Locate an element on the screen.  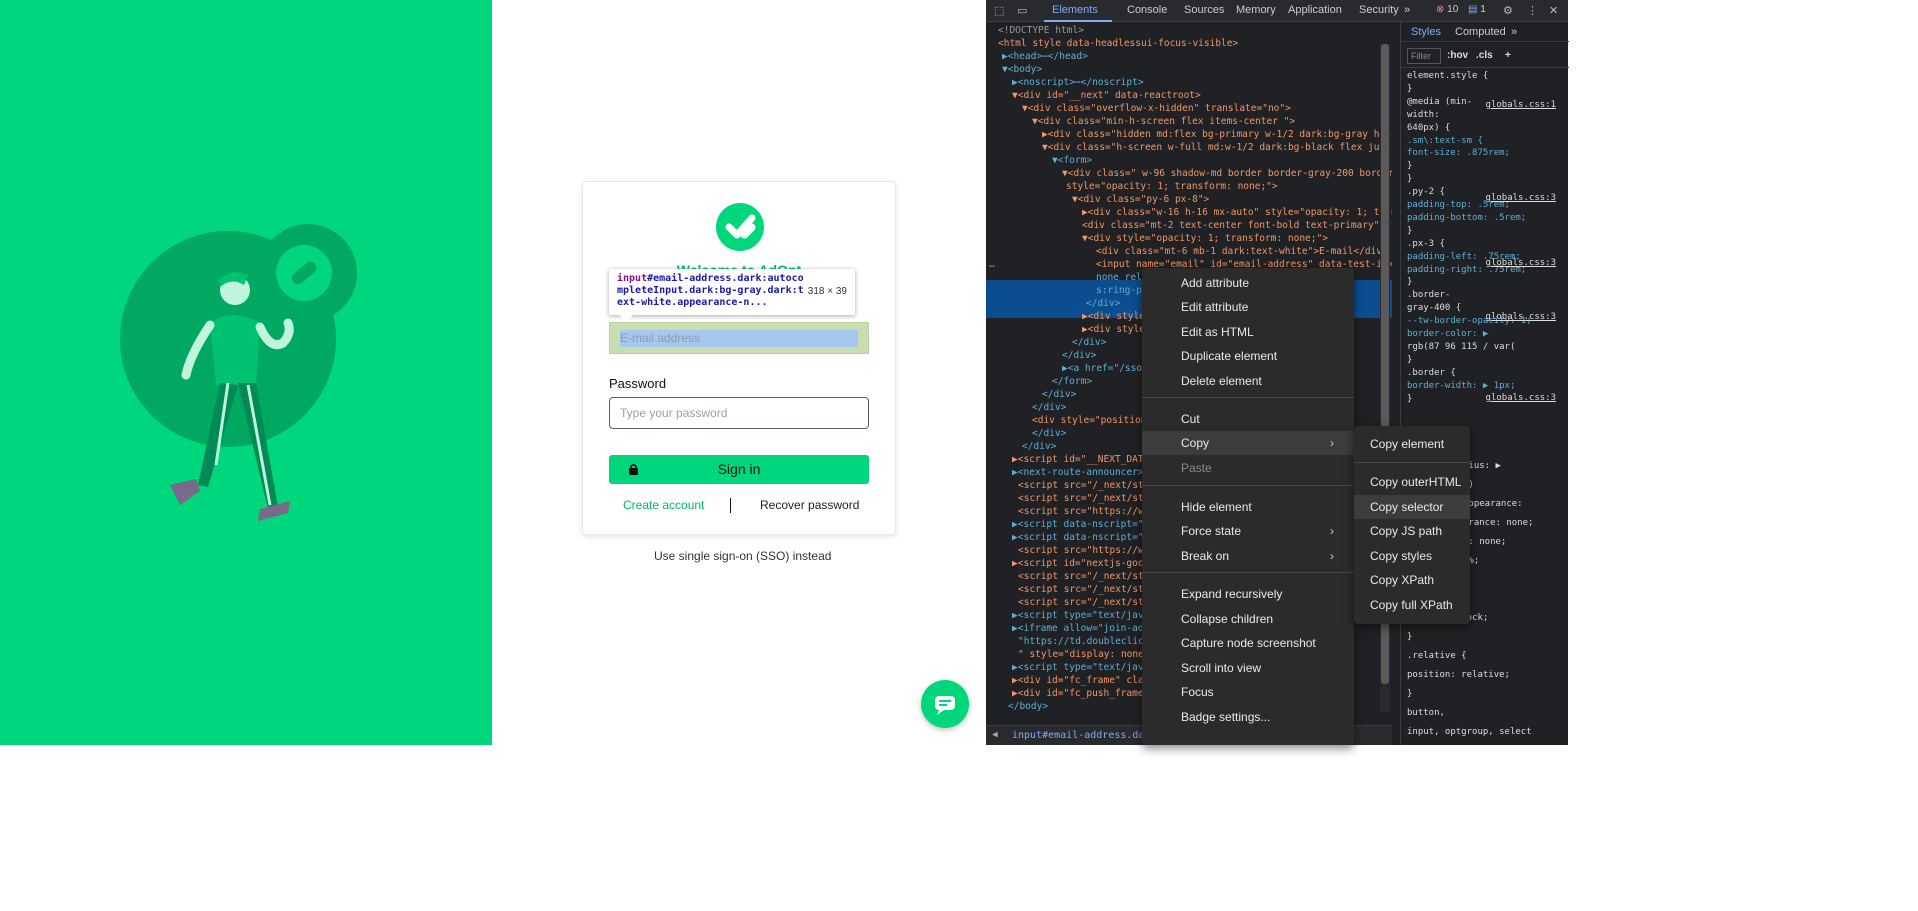
copy-submenu-item: Copy full XPath is located at coordinates (1412, 605).